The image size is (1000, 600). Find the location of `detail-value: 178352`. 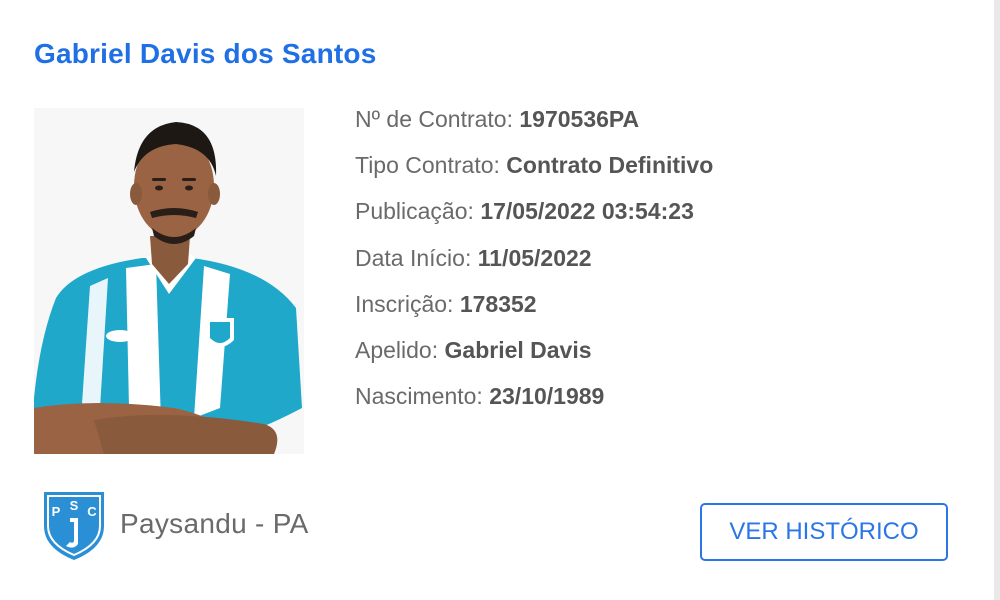

detail-value: 178352 is located at coordinates (498, 303).